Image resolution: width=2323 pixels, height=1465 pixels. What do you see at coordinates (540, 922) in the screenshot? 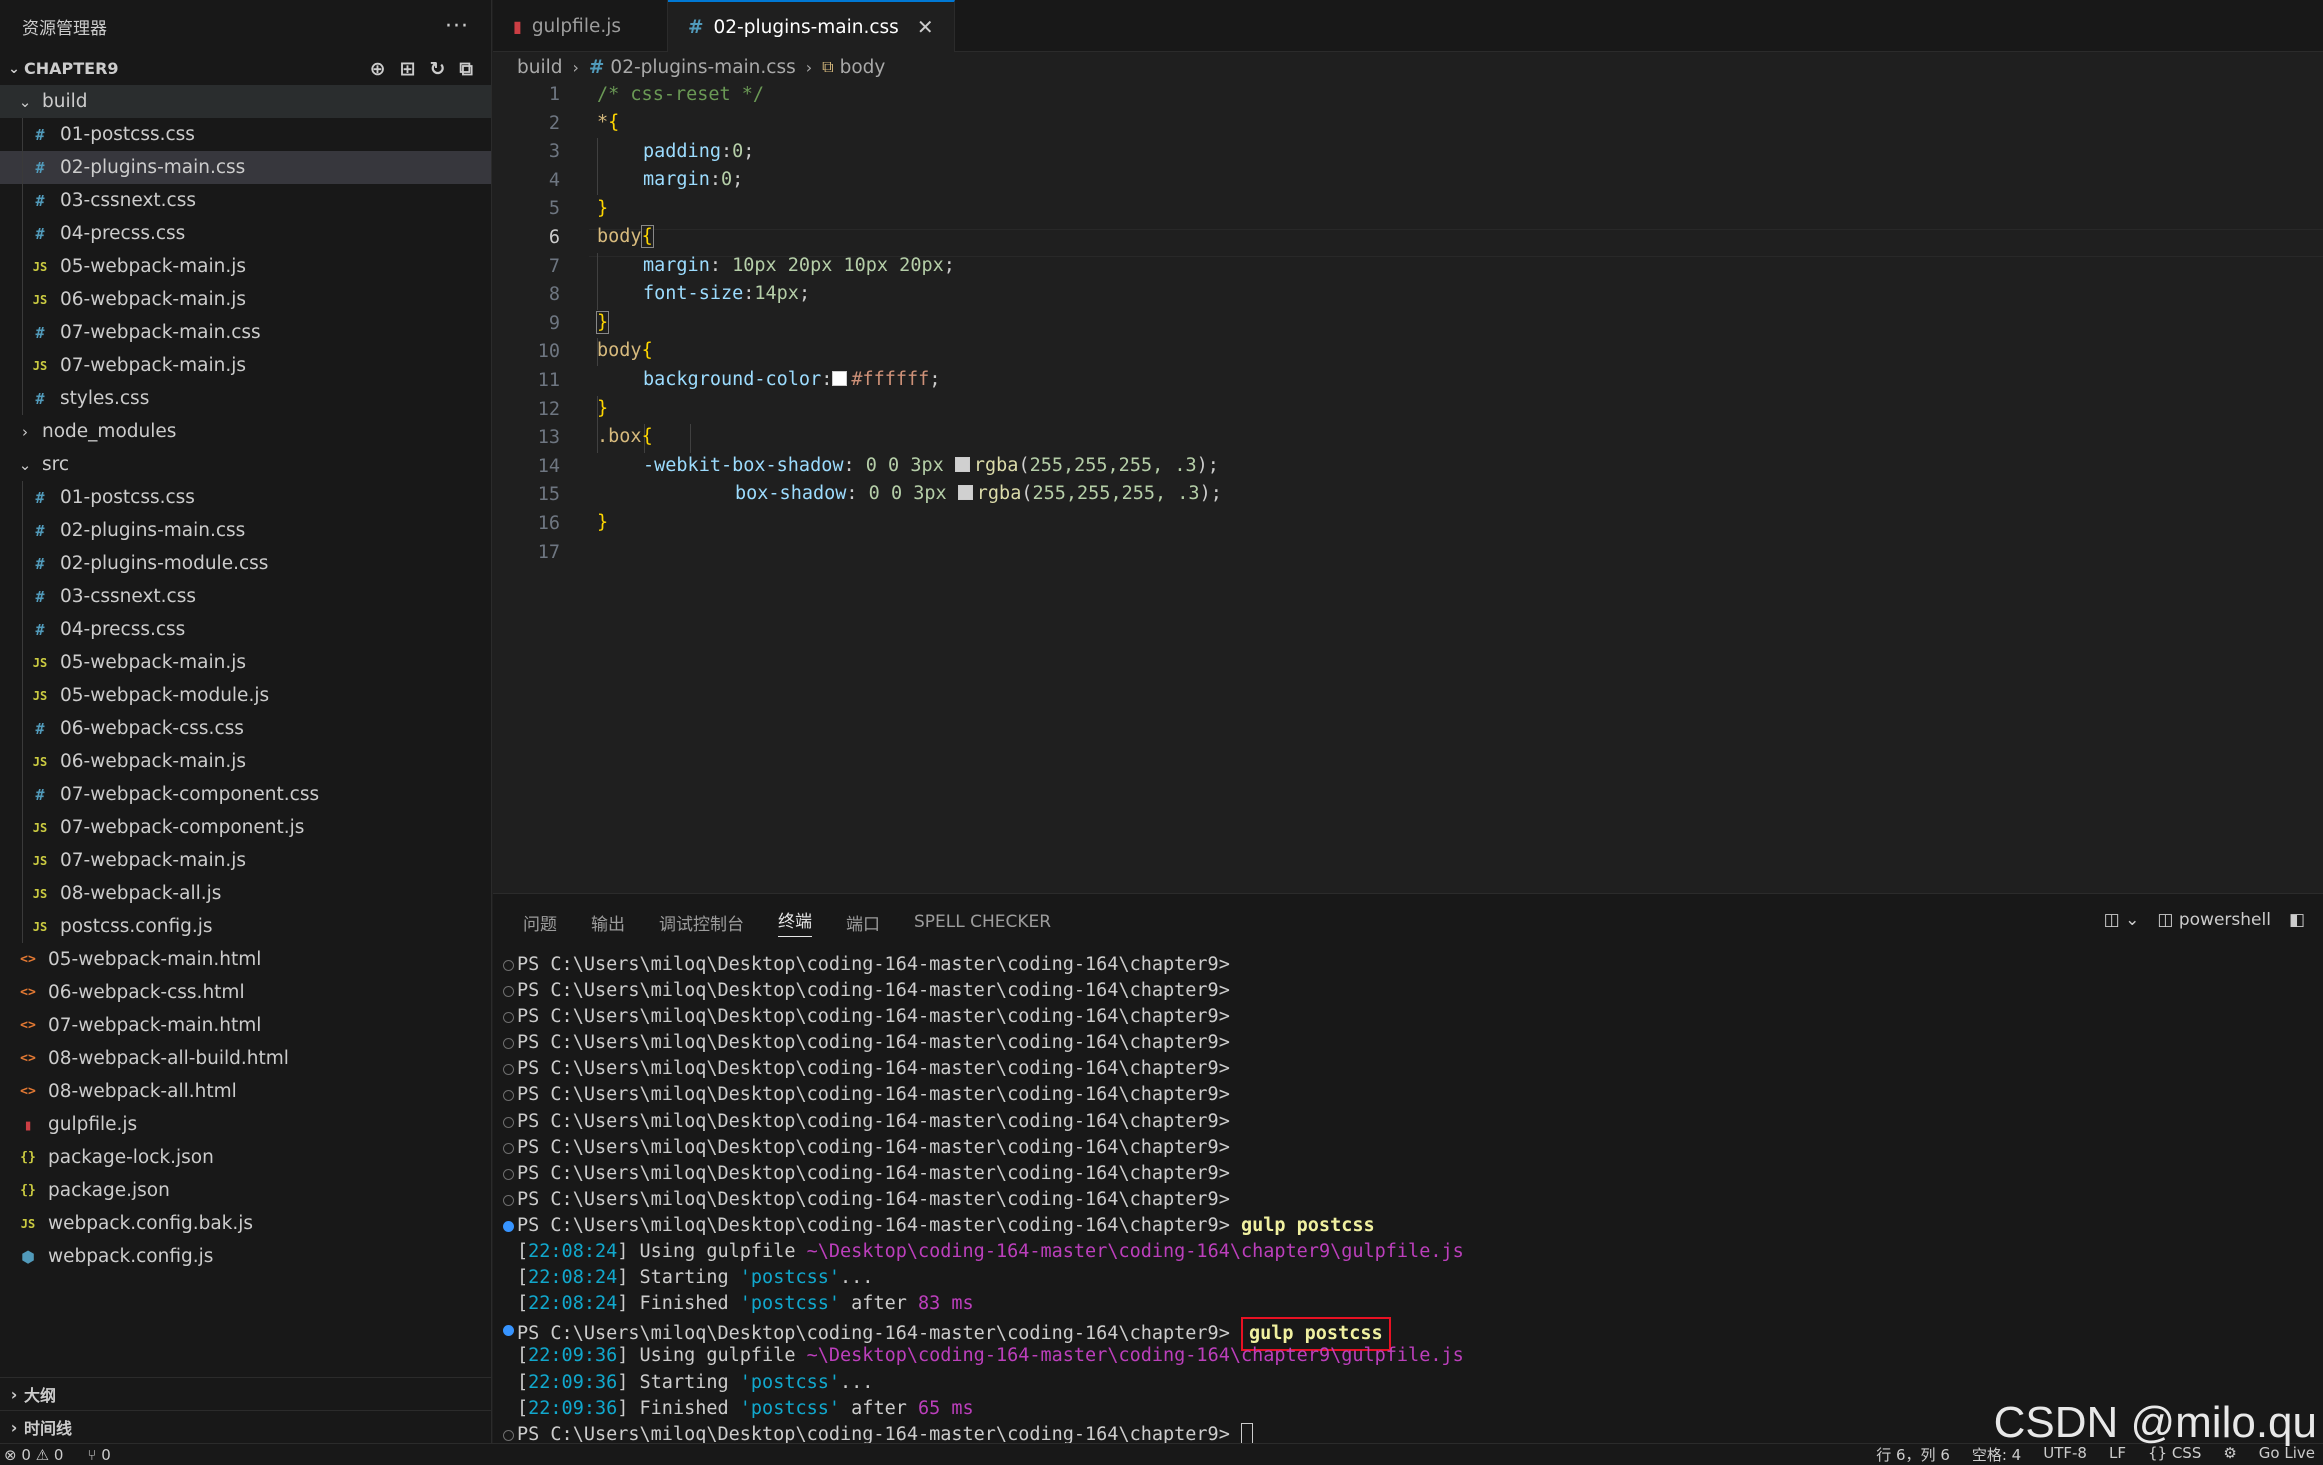
I see `tab-problems: 问题` at bounding box center [540, 922].